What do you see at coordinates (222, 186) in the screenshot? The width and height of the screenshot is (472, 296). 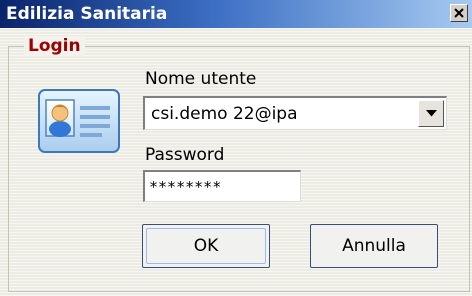 I see `password-field` at bounding box center [222, 186].